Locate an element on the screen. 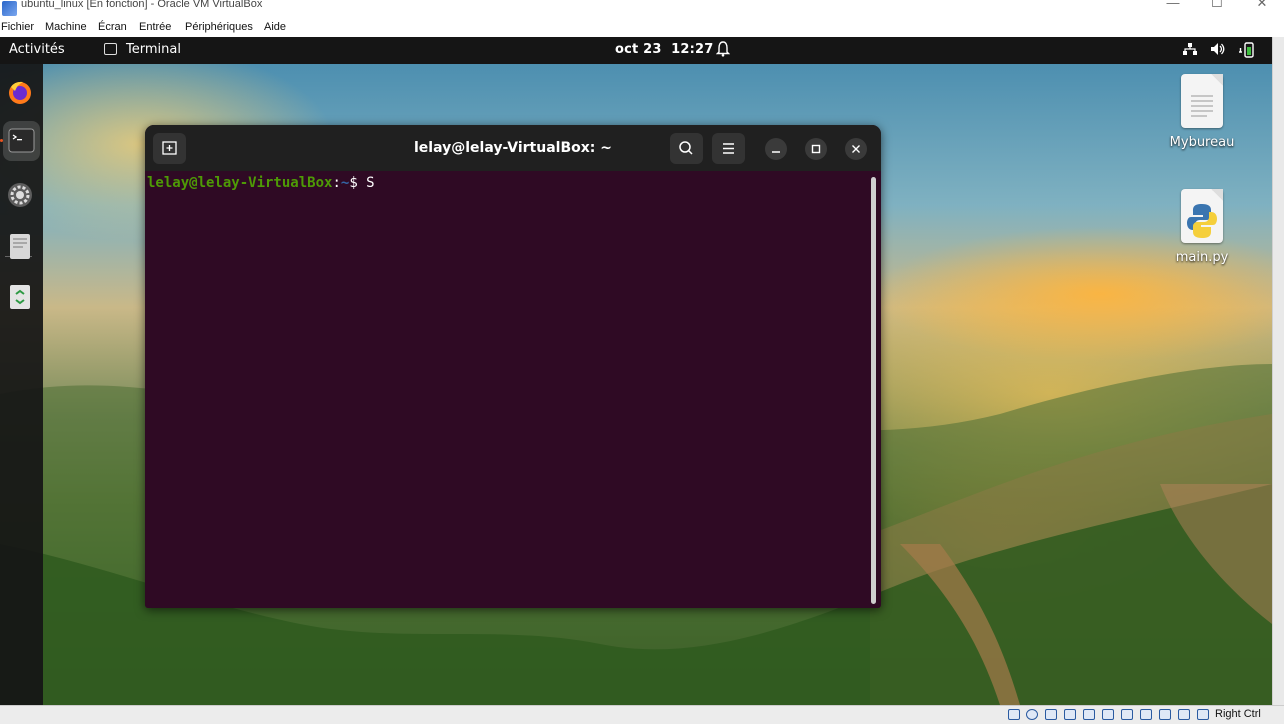 The width and height of the screenshot is (1284, 724). trash-icon is located at coordinates (20, 297).